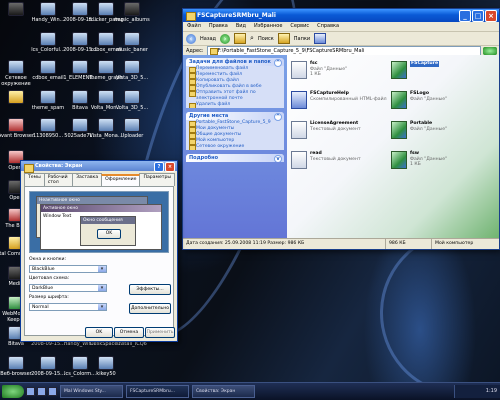 The width and height of the screenshot is (500, 419). I want to click on tab-themes: Темы, so click(34, 179).